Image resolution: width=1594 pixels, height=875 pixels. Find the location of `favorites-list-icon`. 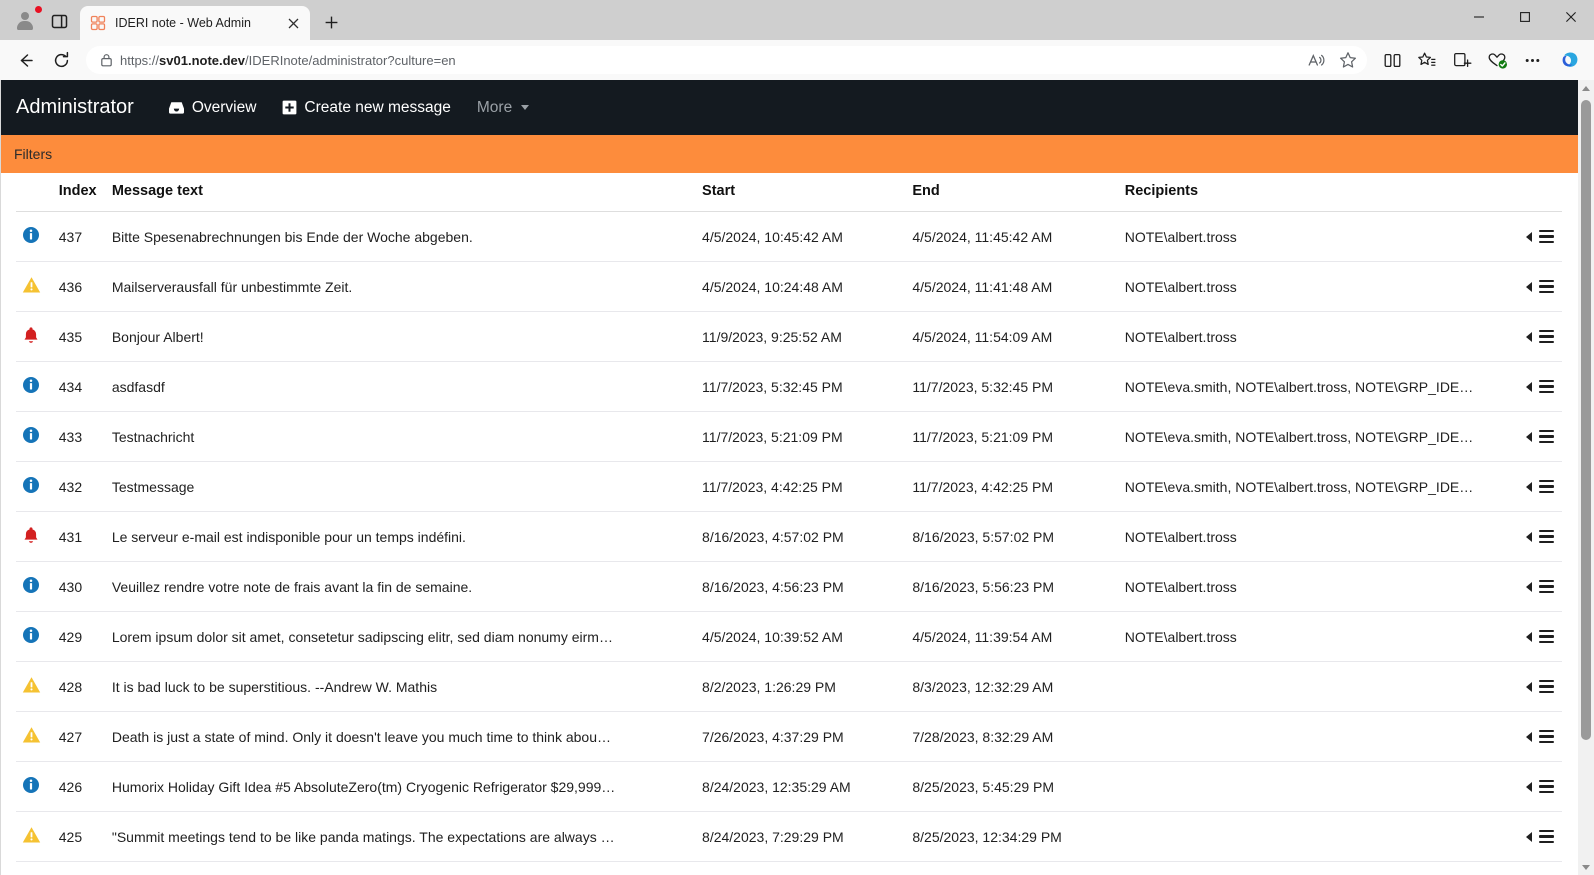

favorites-list-icon is located at coordinates (1427, 59).